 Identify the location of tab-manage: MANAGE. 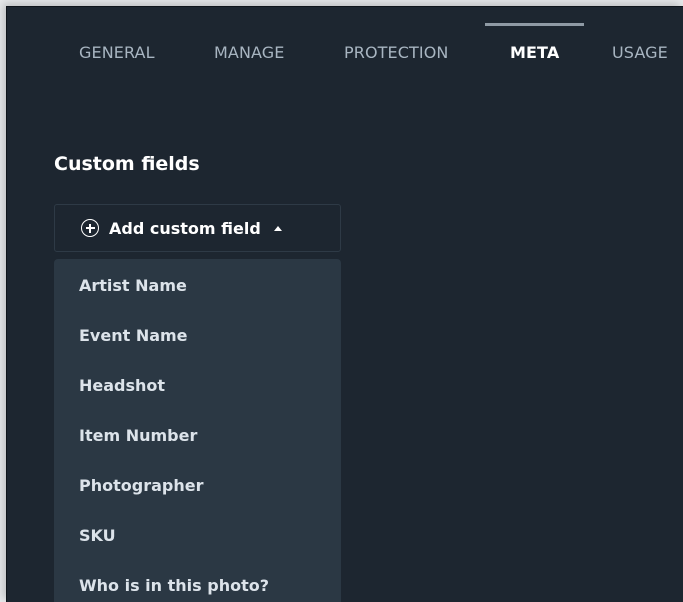
(249, 53).